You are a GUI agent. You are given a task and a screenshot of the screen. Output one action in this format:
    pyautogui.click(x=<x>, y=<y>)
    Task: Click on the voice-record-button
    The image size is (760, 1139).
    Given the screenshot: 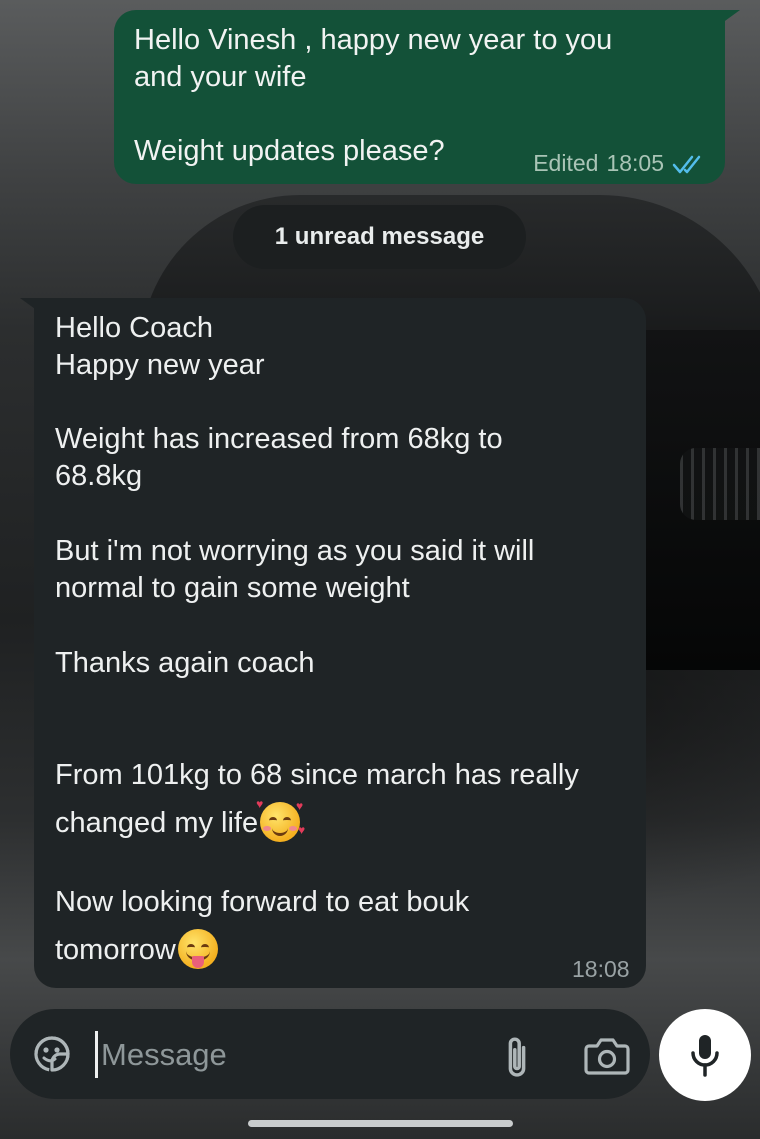 What is the action you would take?
    pyautogui.click(x=705, y=1055)
    